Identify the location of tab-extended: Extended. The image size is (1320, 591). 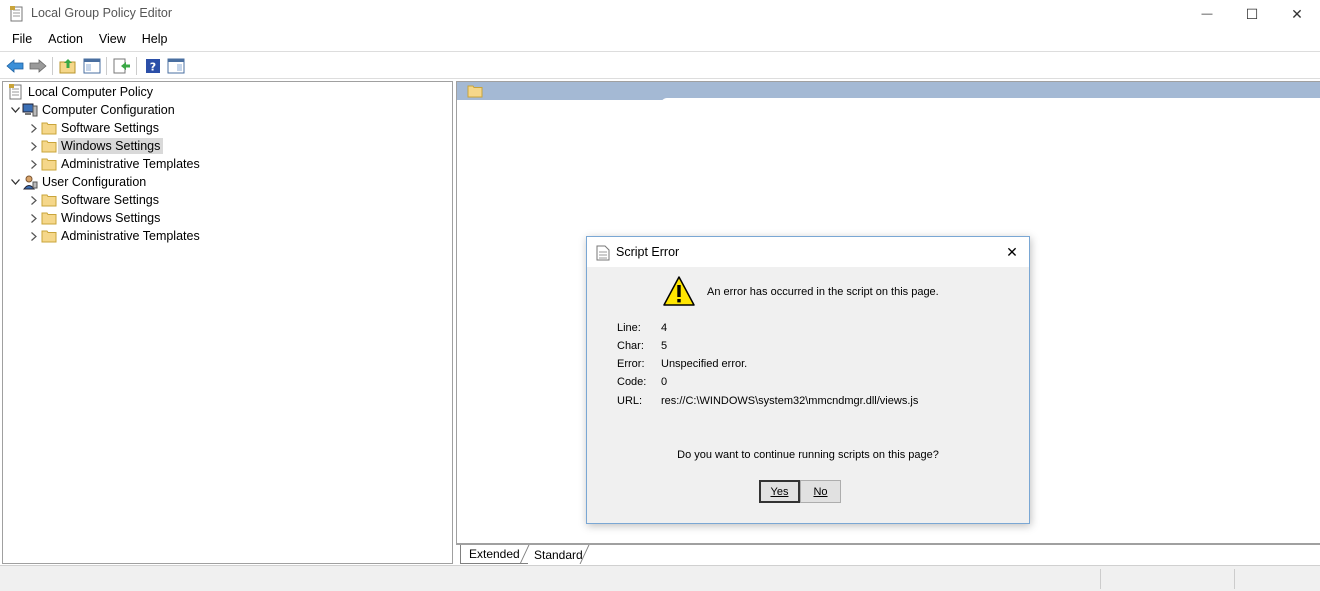
(494, 554).